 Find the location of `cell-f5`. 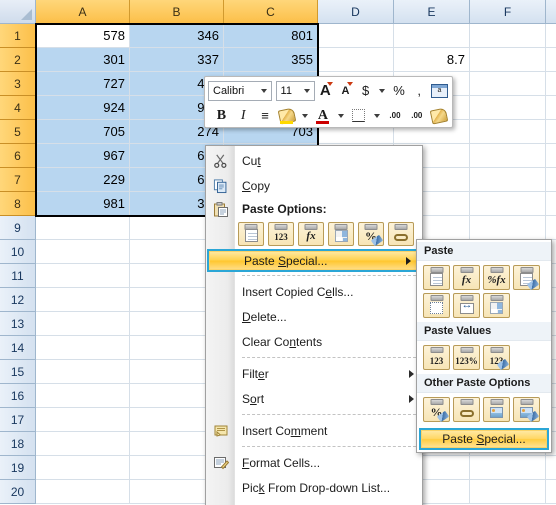

cell-f5 is located at coordinates (508, 132).